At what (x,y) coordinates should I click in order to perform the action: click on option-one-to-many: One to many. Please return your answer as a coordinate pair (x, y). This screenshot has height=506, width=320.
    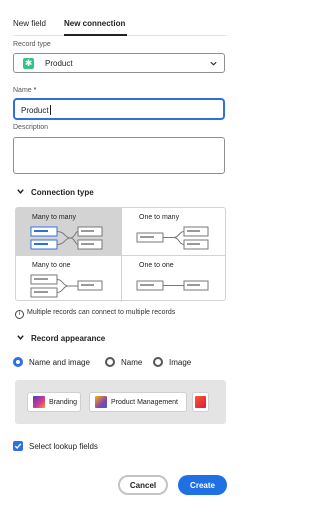
    Looking at the image, I should click on (173, 231).